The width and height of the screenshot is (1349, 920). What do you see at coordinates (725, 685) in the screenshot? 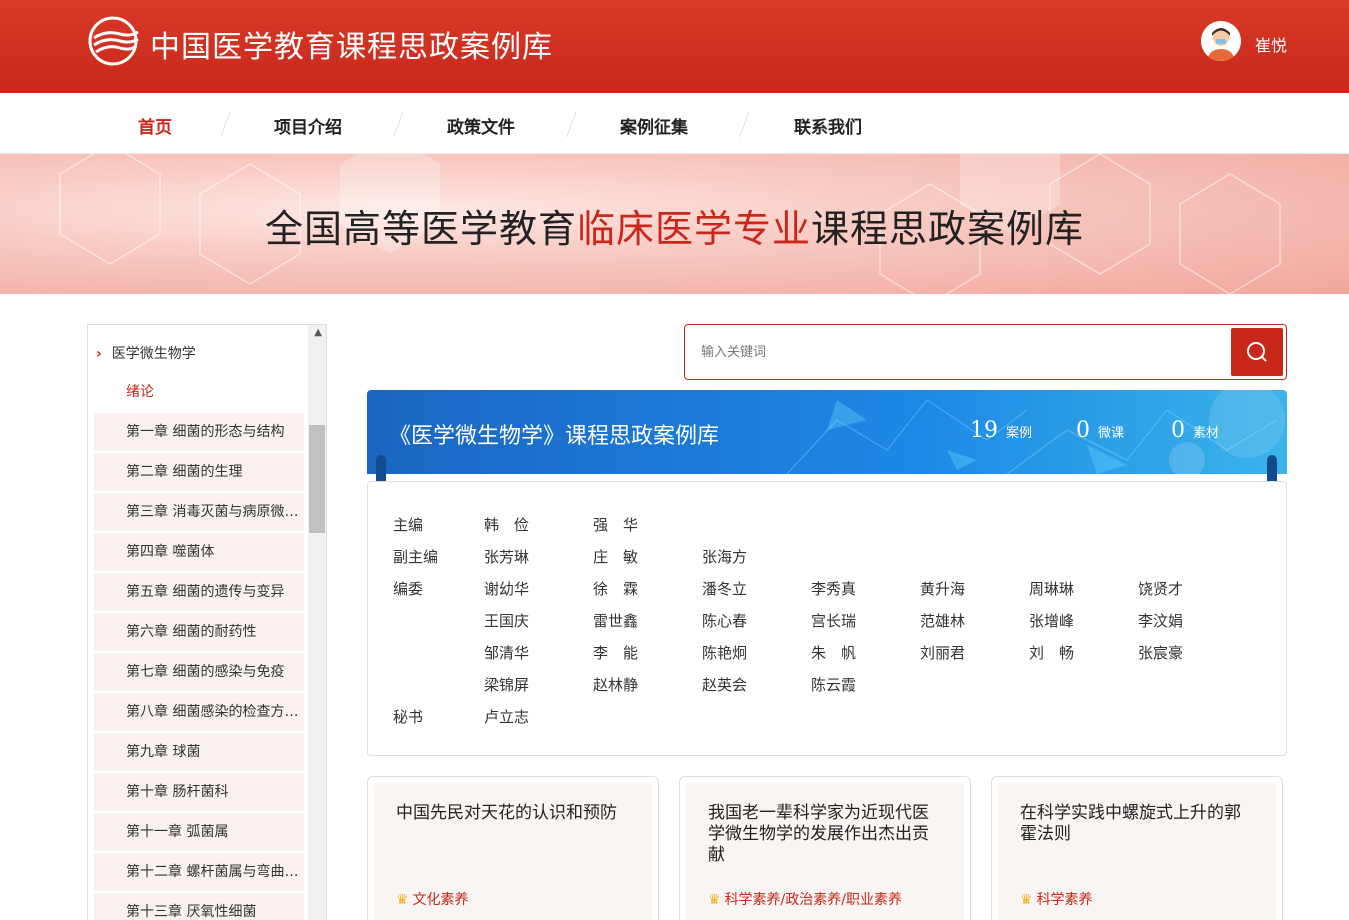
I see `editor-name: 赵英会` at bounding box center [725, 685].